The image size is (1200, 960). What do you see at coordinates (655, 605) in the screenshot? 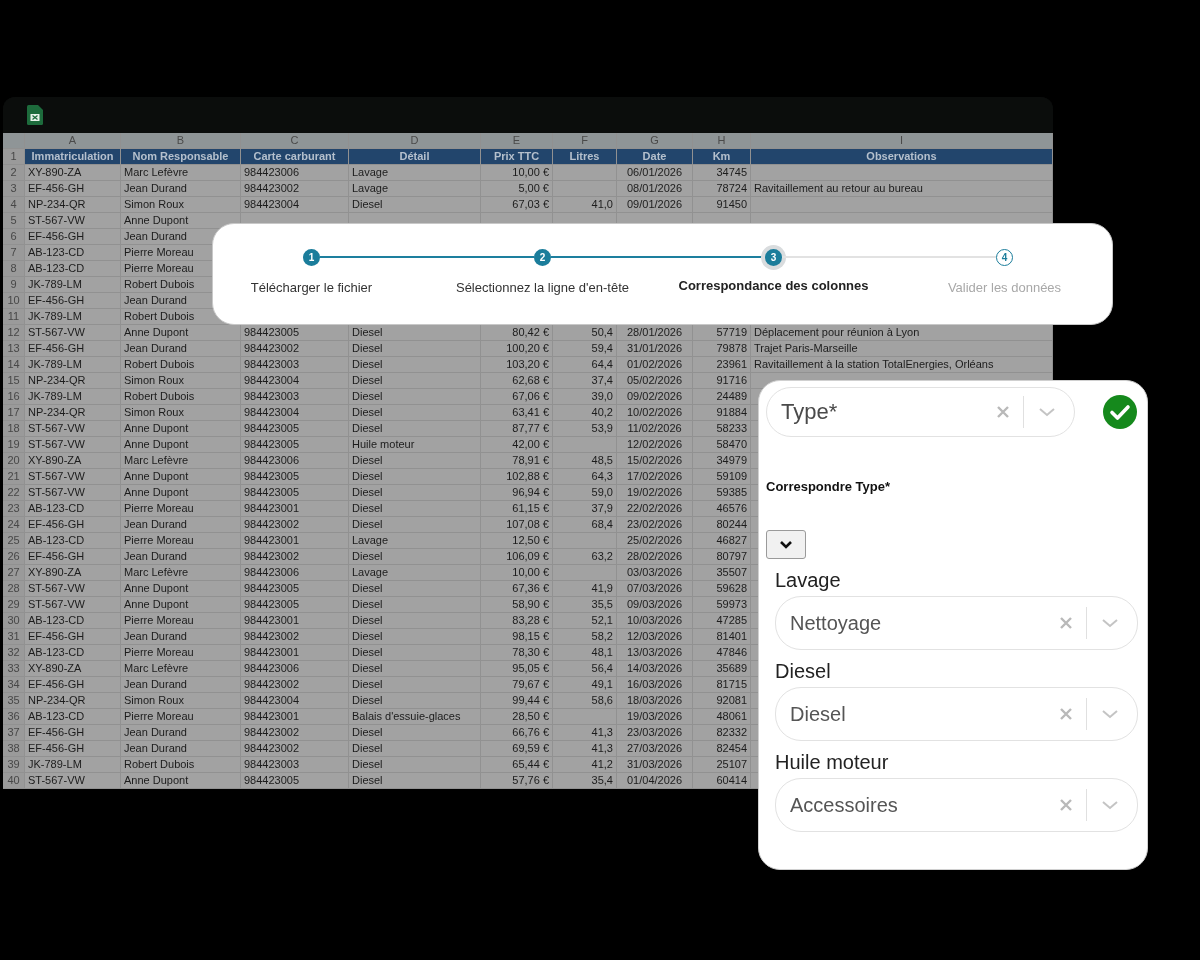
I see `table-cell: 09/03/2026` at bounding box center [655, 605].